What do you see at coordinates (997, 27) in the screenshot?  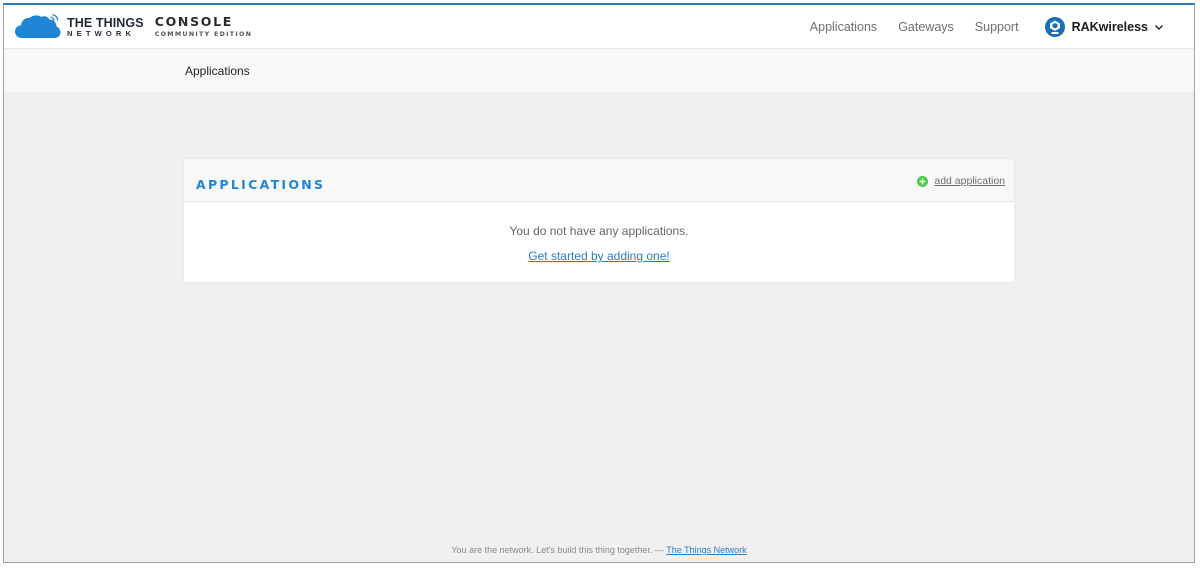 I see `nav-support: Support` at bounding box center [997, 27].